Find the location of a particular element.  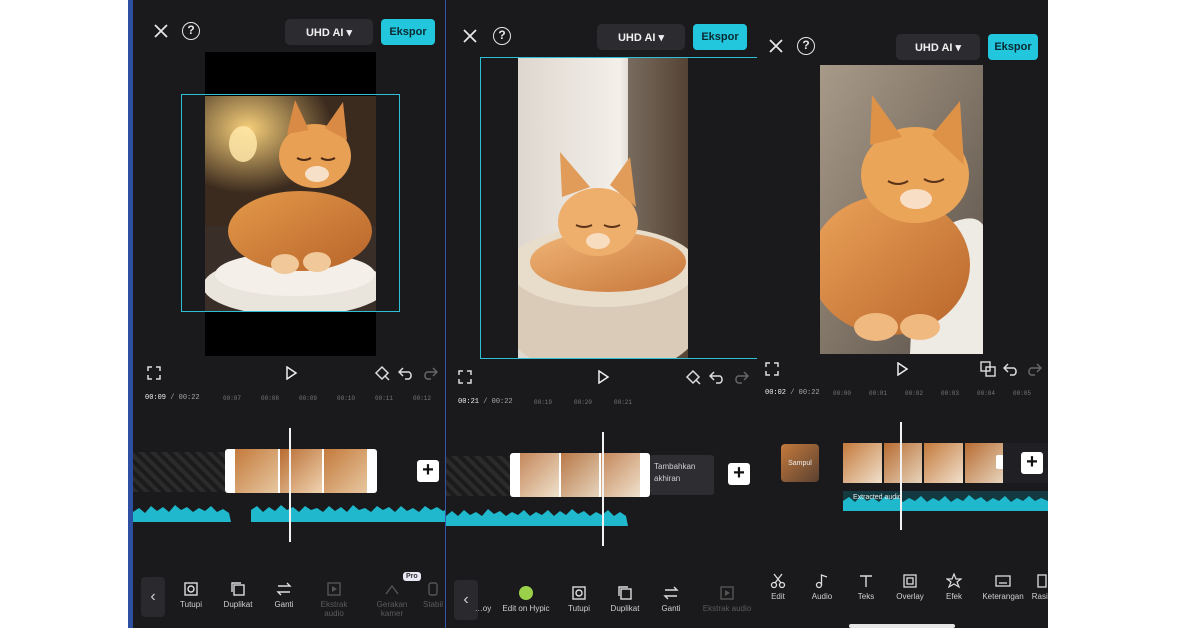

tool-stabil: Stabil is located at coordinates (429, 594).